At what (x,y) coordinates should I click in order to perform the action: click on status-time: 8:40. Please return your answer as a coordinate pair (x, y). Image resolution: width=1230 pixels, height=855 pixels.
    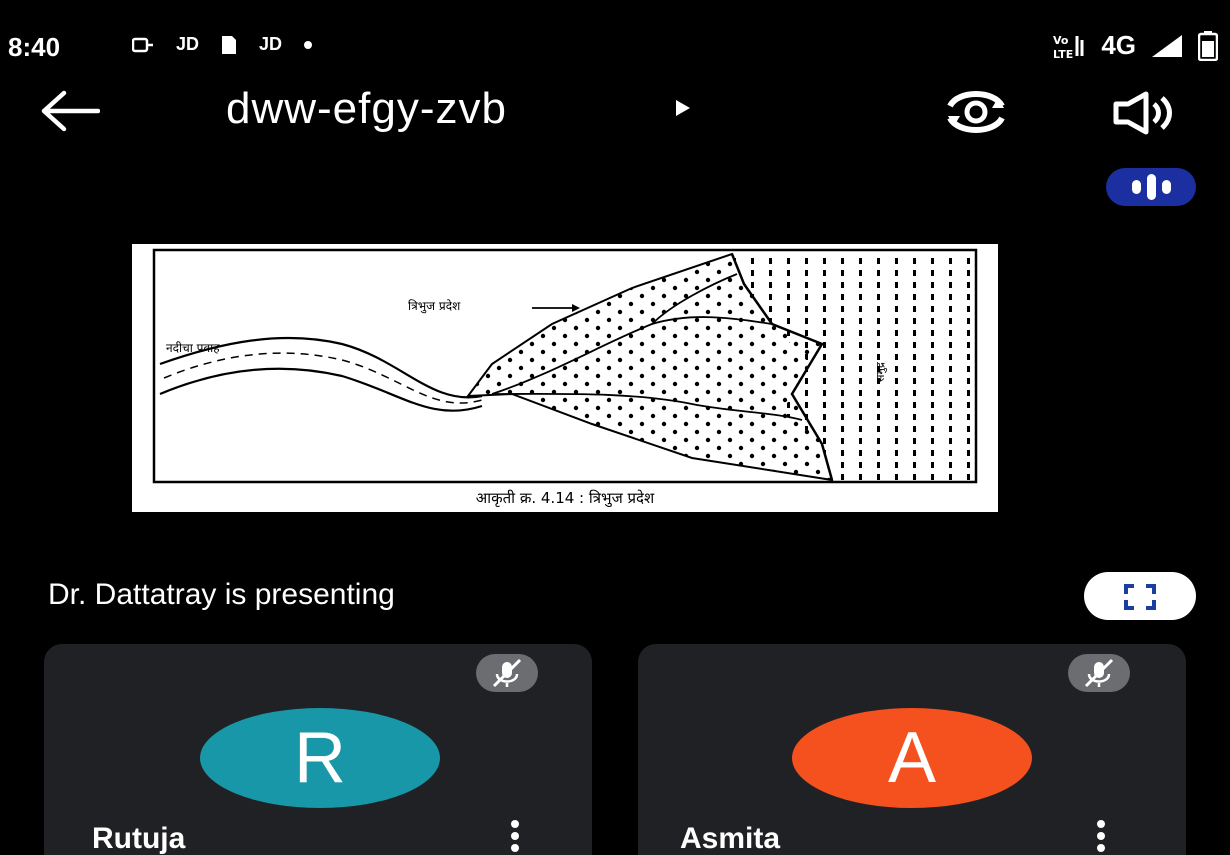
    Looking at the image, I should click on (34, 47).